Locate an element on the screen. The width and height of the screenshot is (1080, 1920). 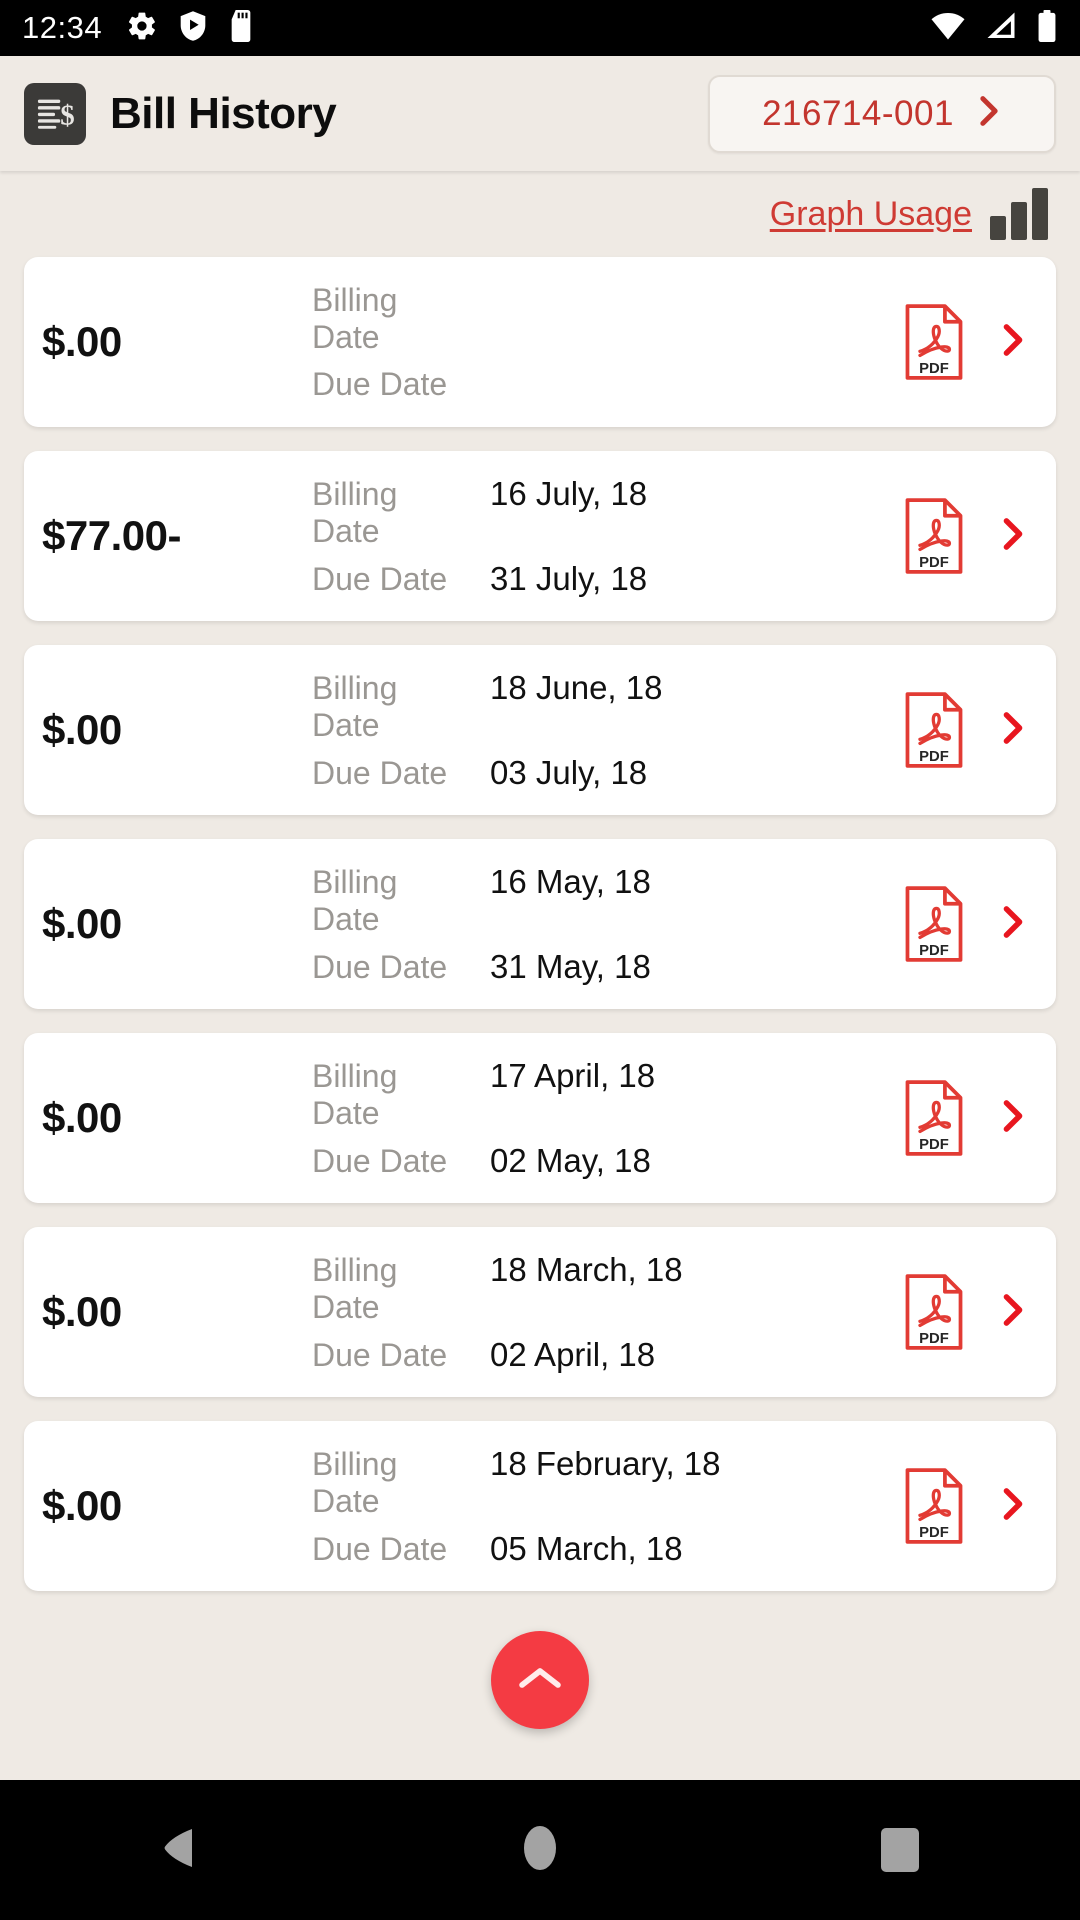
status-bar-system-icons is located at coordinates (994, 28).